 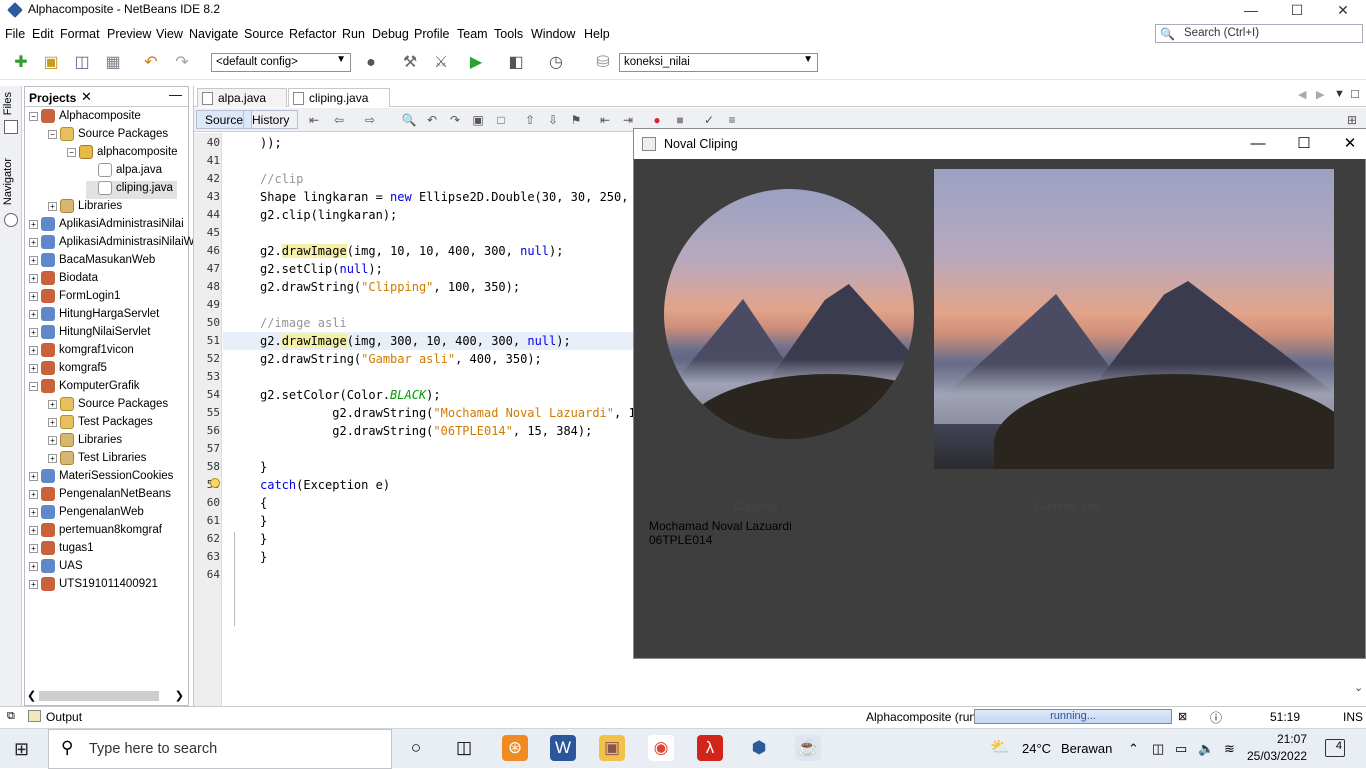 What do you see at coordinates (182, 63) in the screenshot?
I see `redo-icon: ↷` at bounding box center [182, 63].